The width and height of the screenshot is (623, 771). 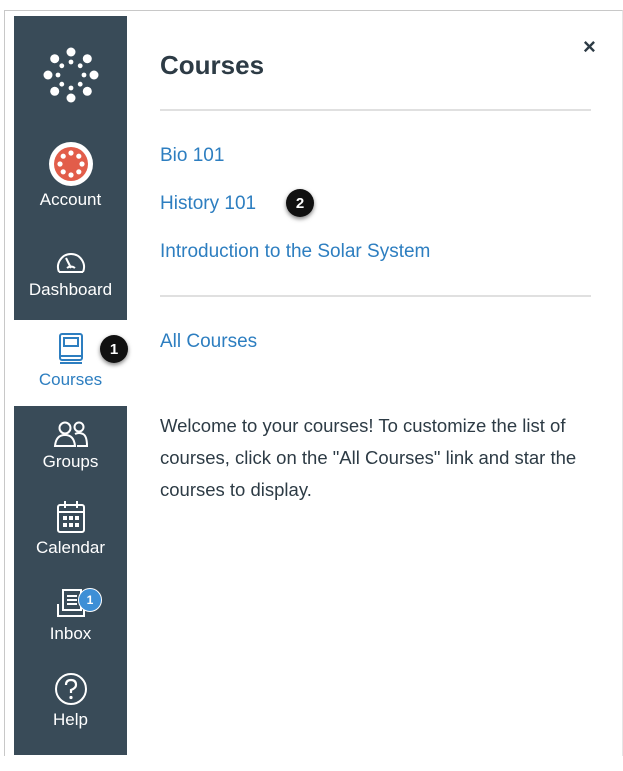 What do you see at coordinates (212, 65) in the screenshot?
I see `tray-title: Courses` at bounding box center [212, 65].